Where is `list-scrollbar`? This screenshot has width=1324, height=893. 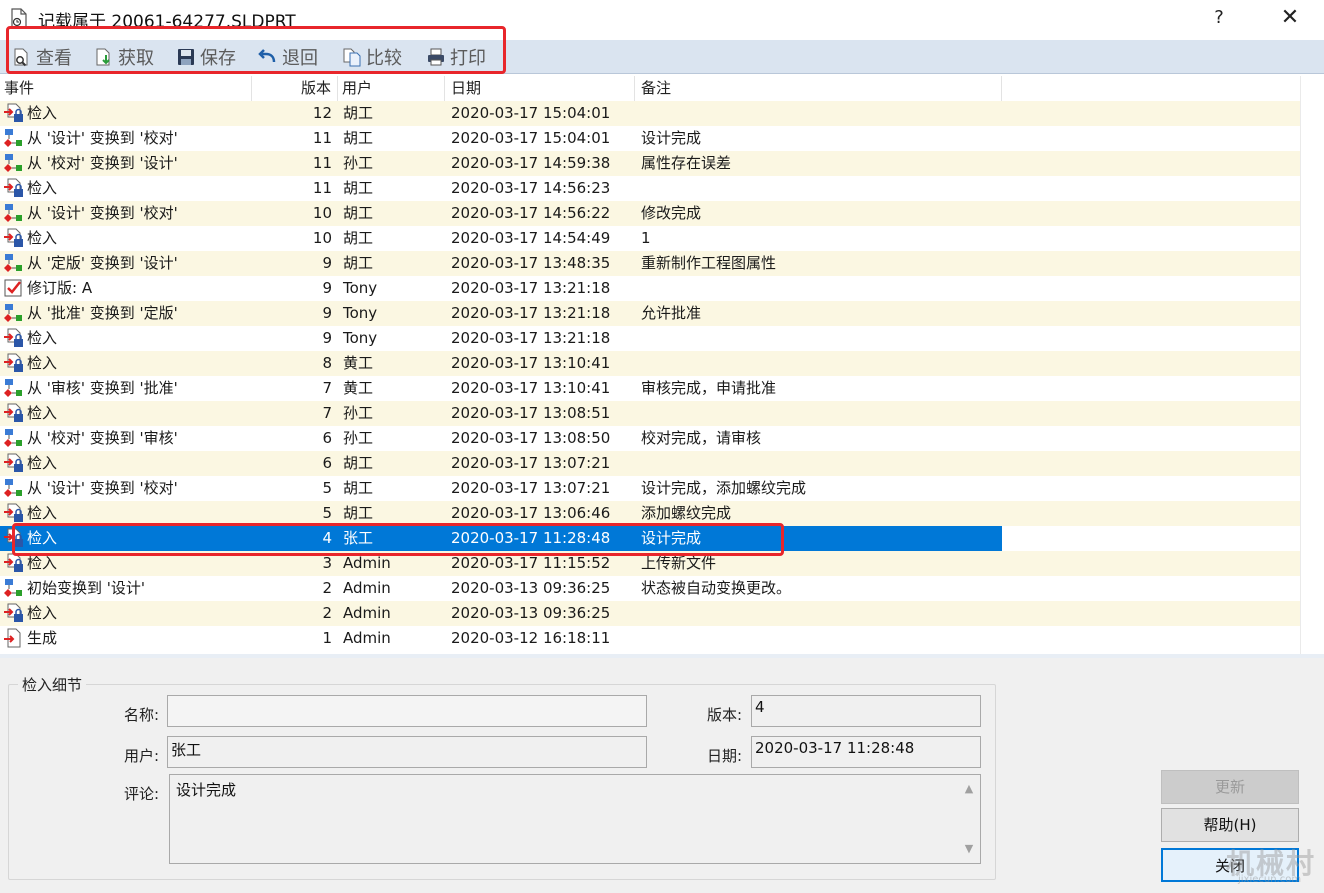
list-scrollbar is located at coordinates (1312, 365).